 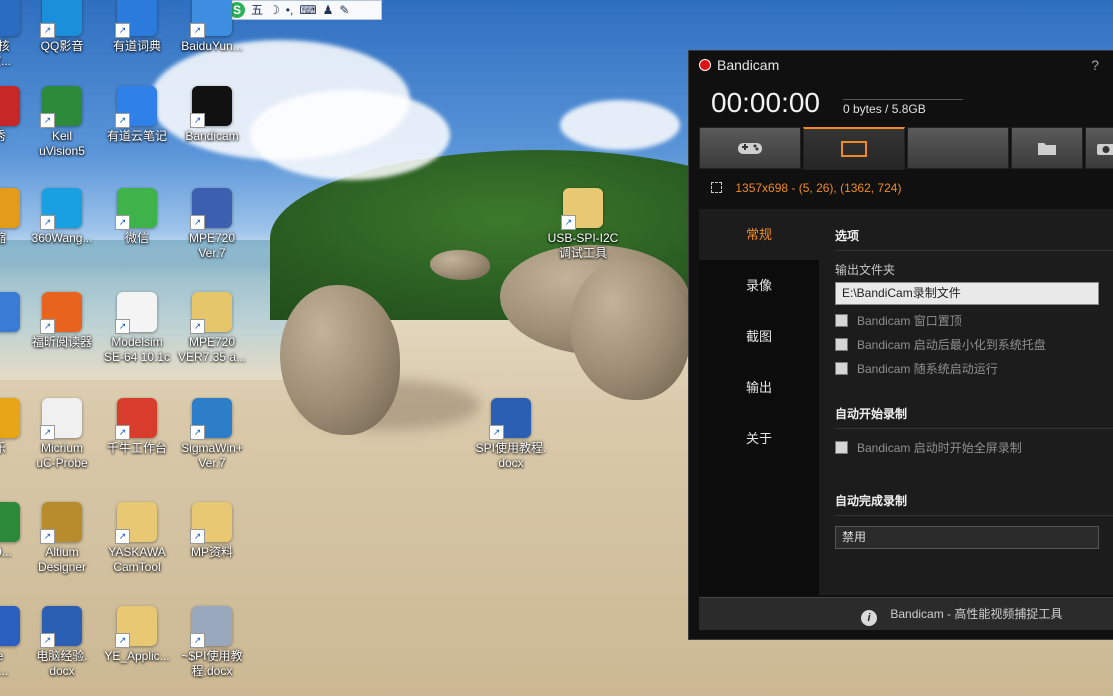 What do you see at coordinates (460, 265) in the screenshot?
I see `rock` at bounding box center [460, 265].